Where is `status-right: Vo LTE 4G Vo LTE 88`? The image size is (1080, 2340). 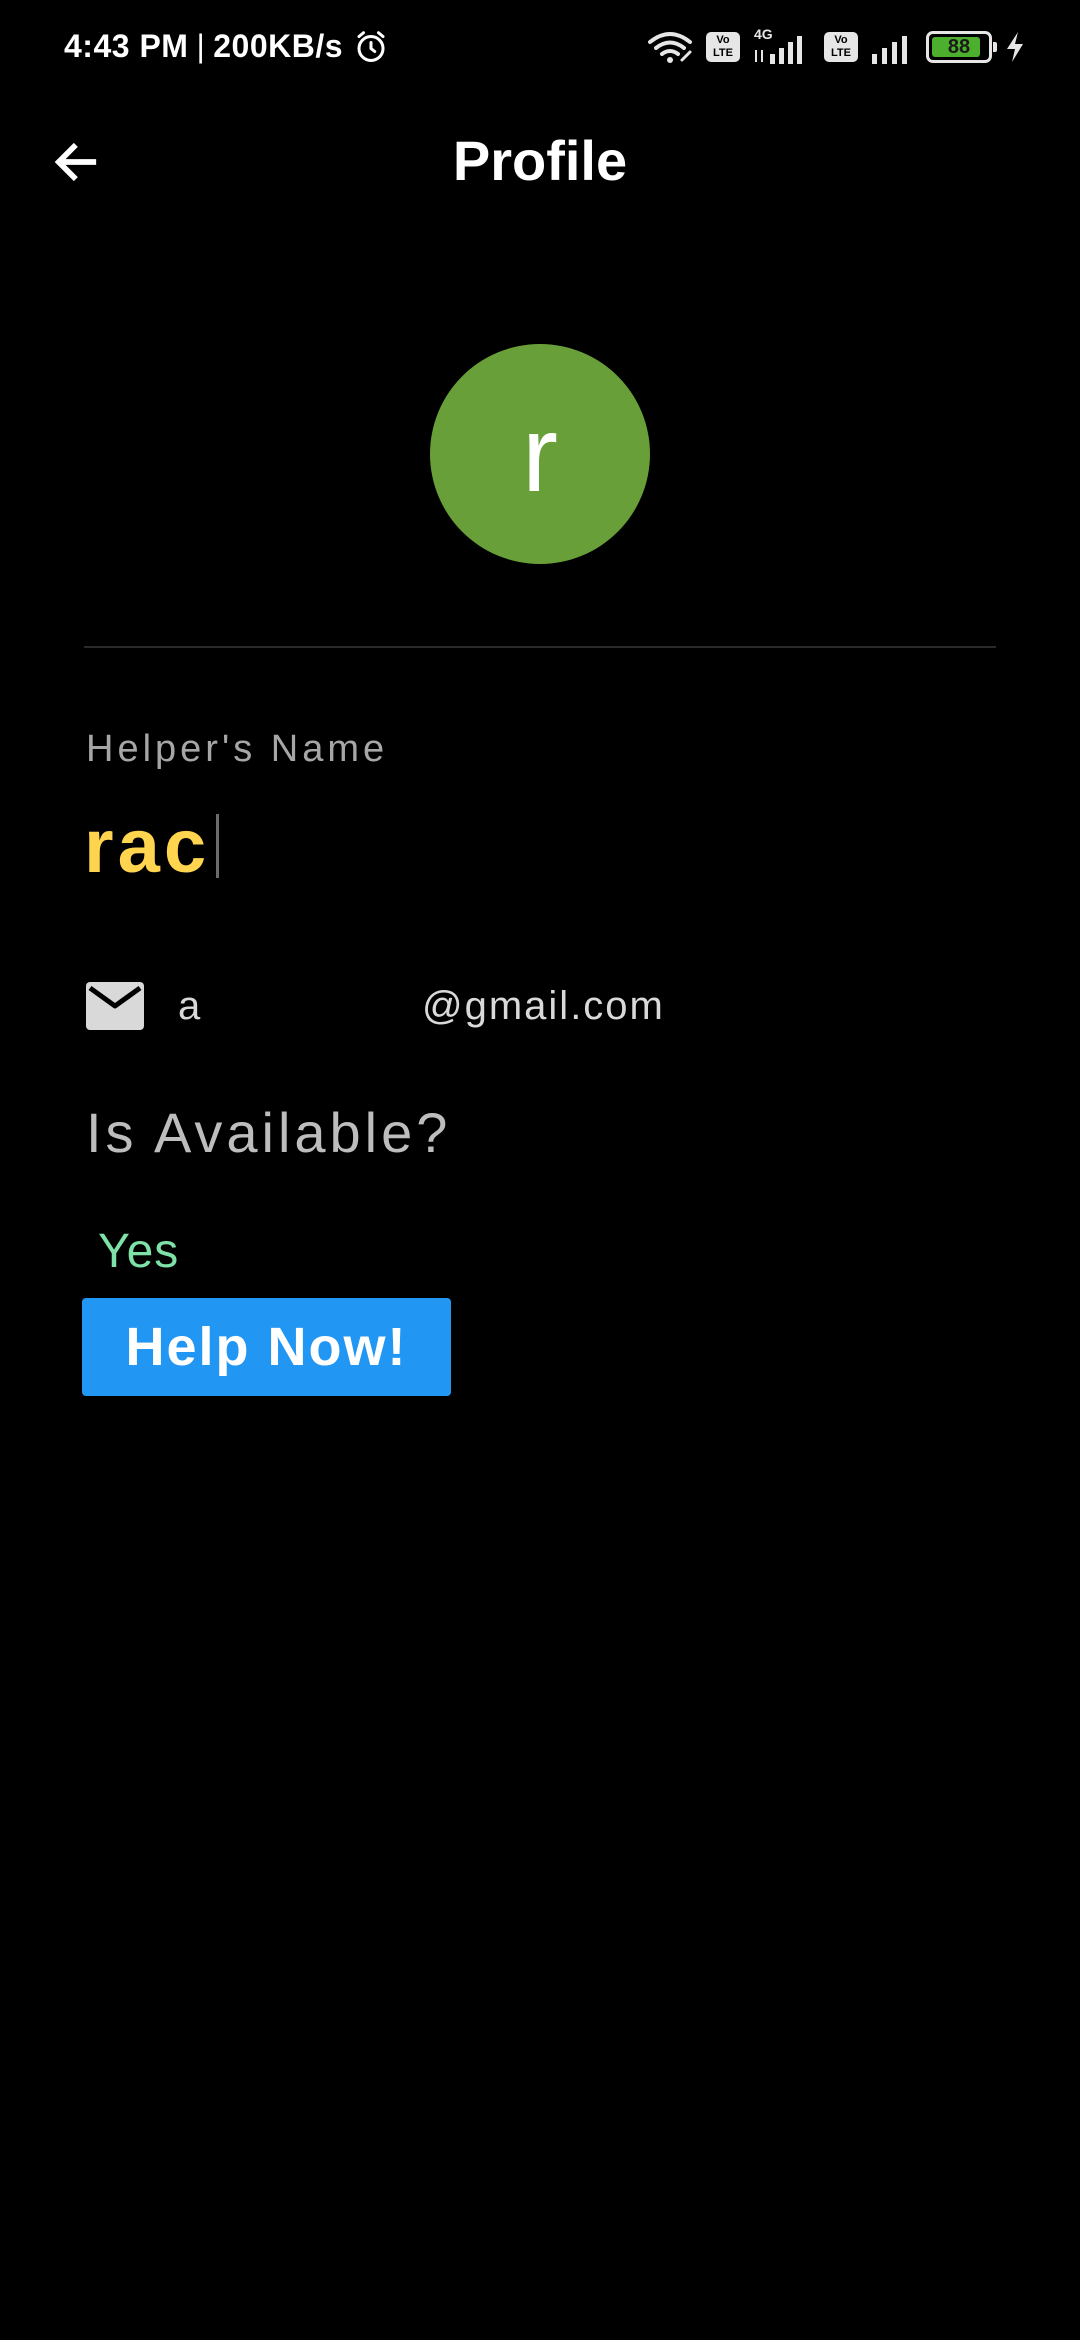 status-right: Vo LTE 4G Vo LTE 88 is located at coordinates (836, 45).